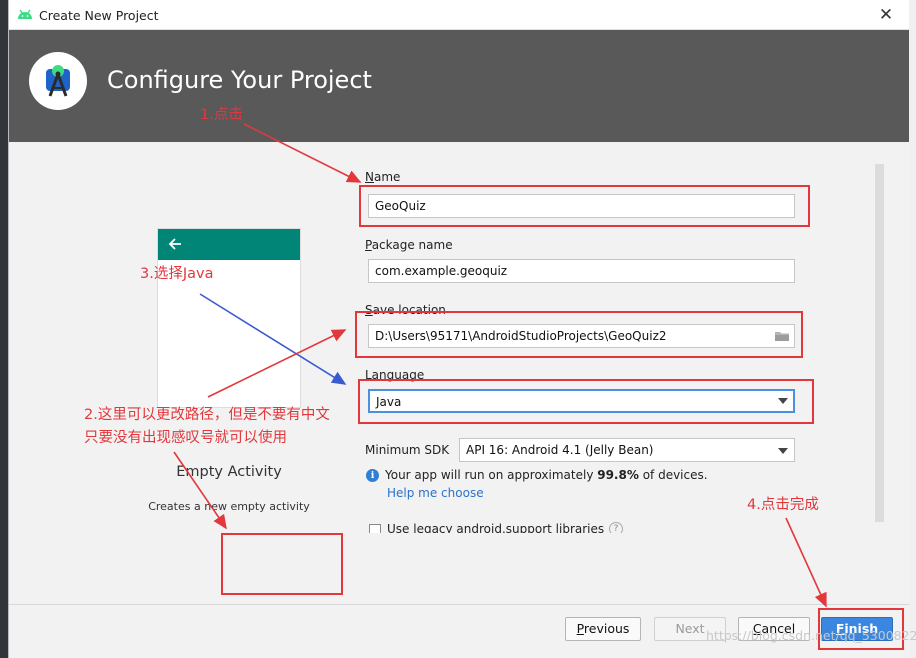  Describe the element at coordinates (221, 115) in the screenshot. I see `annotation-step-1: 1.点击` at that location.